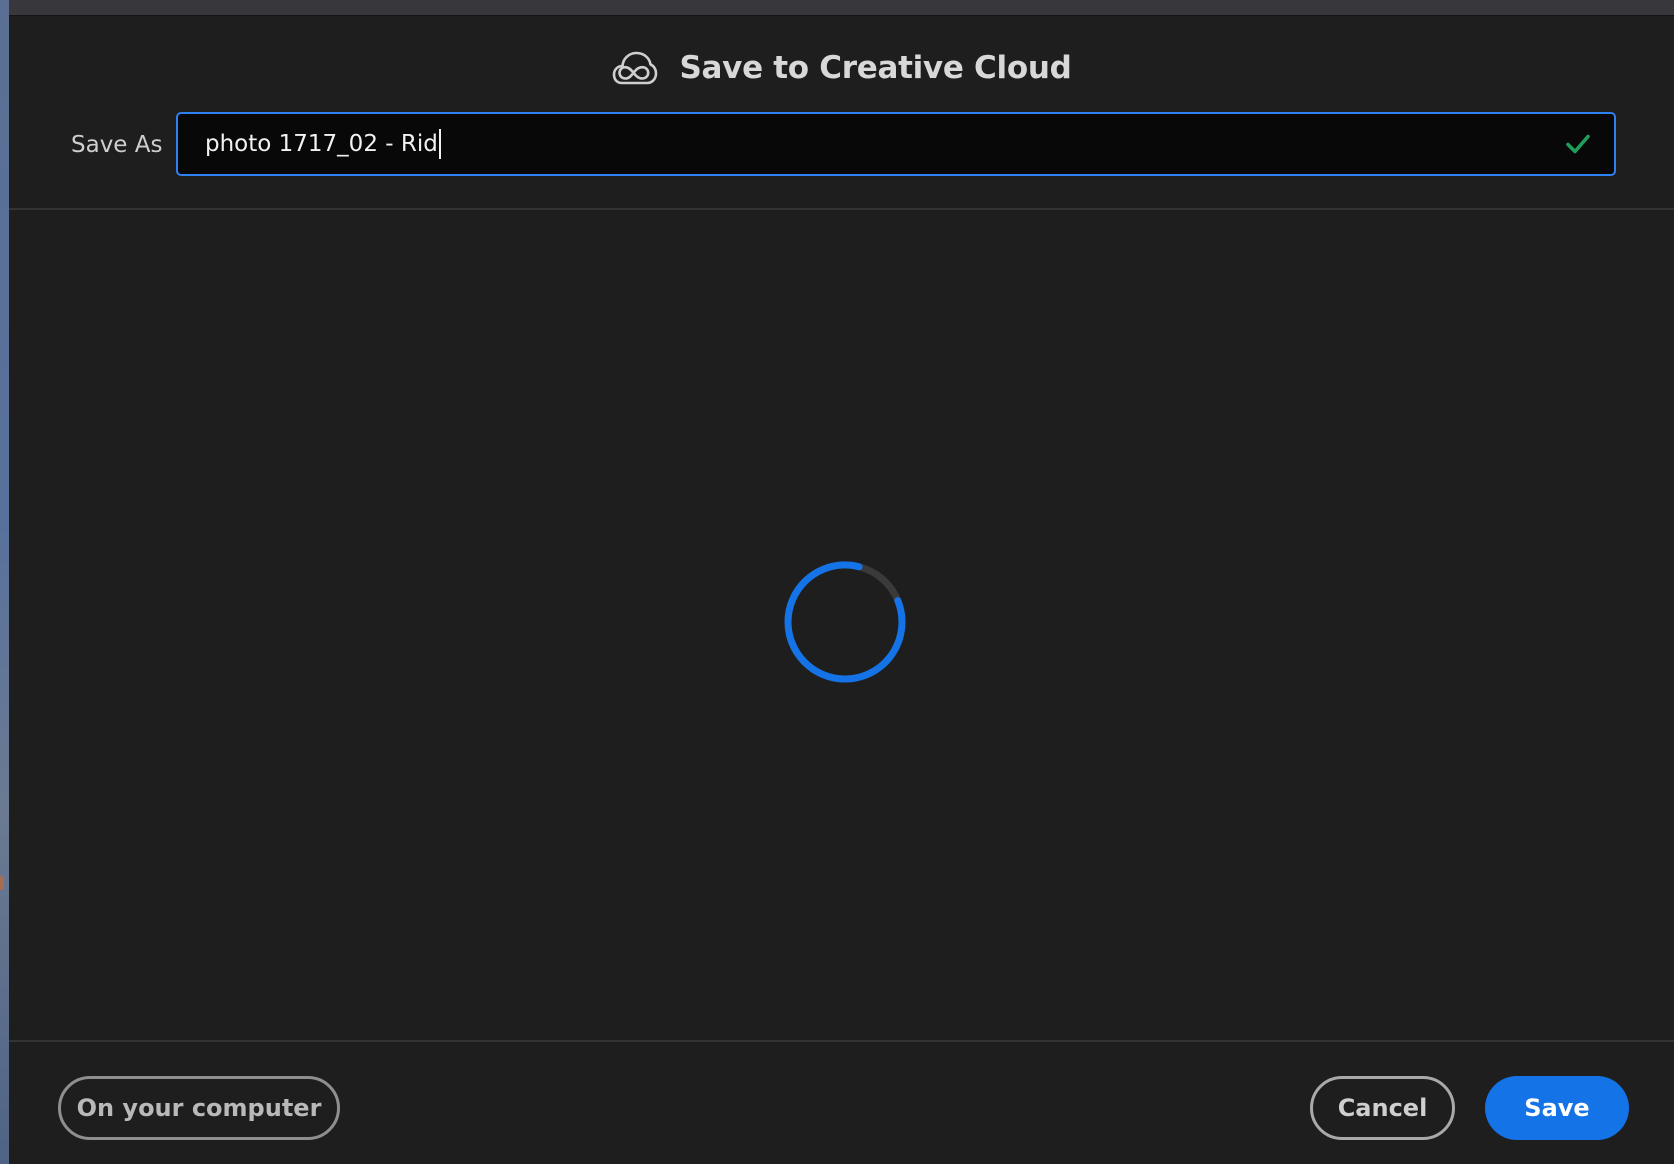 The image size is (1674, 1164). Describe the element at coordinates (875, 68) in the screenshot. I see `dialog-title: Save to Creative Cloud` at that location.